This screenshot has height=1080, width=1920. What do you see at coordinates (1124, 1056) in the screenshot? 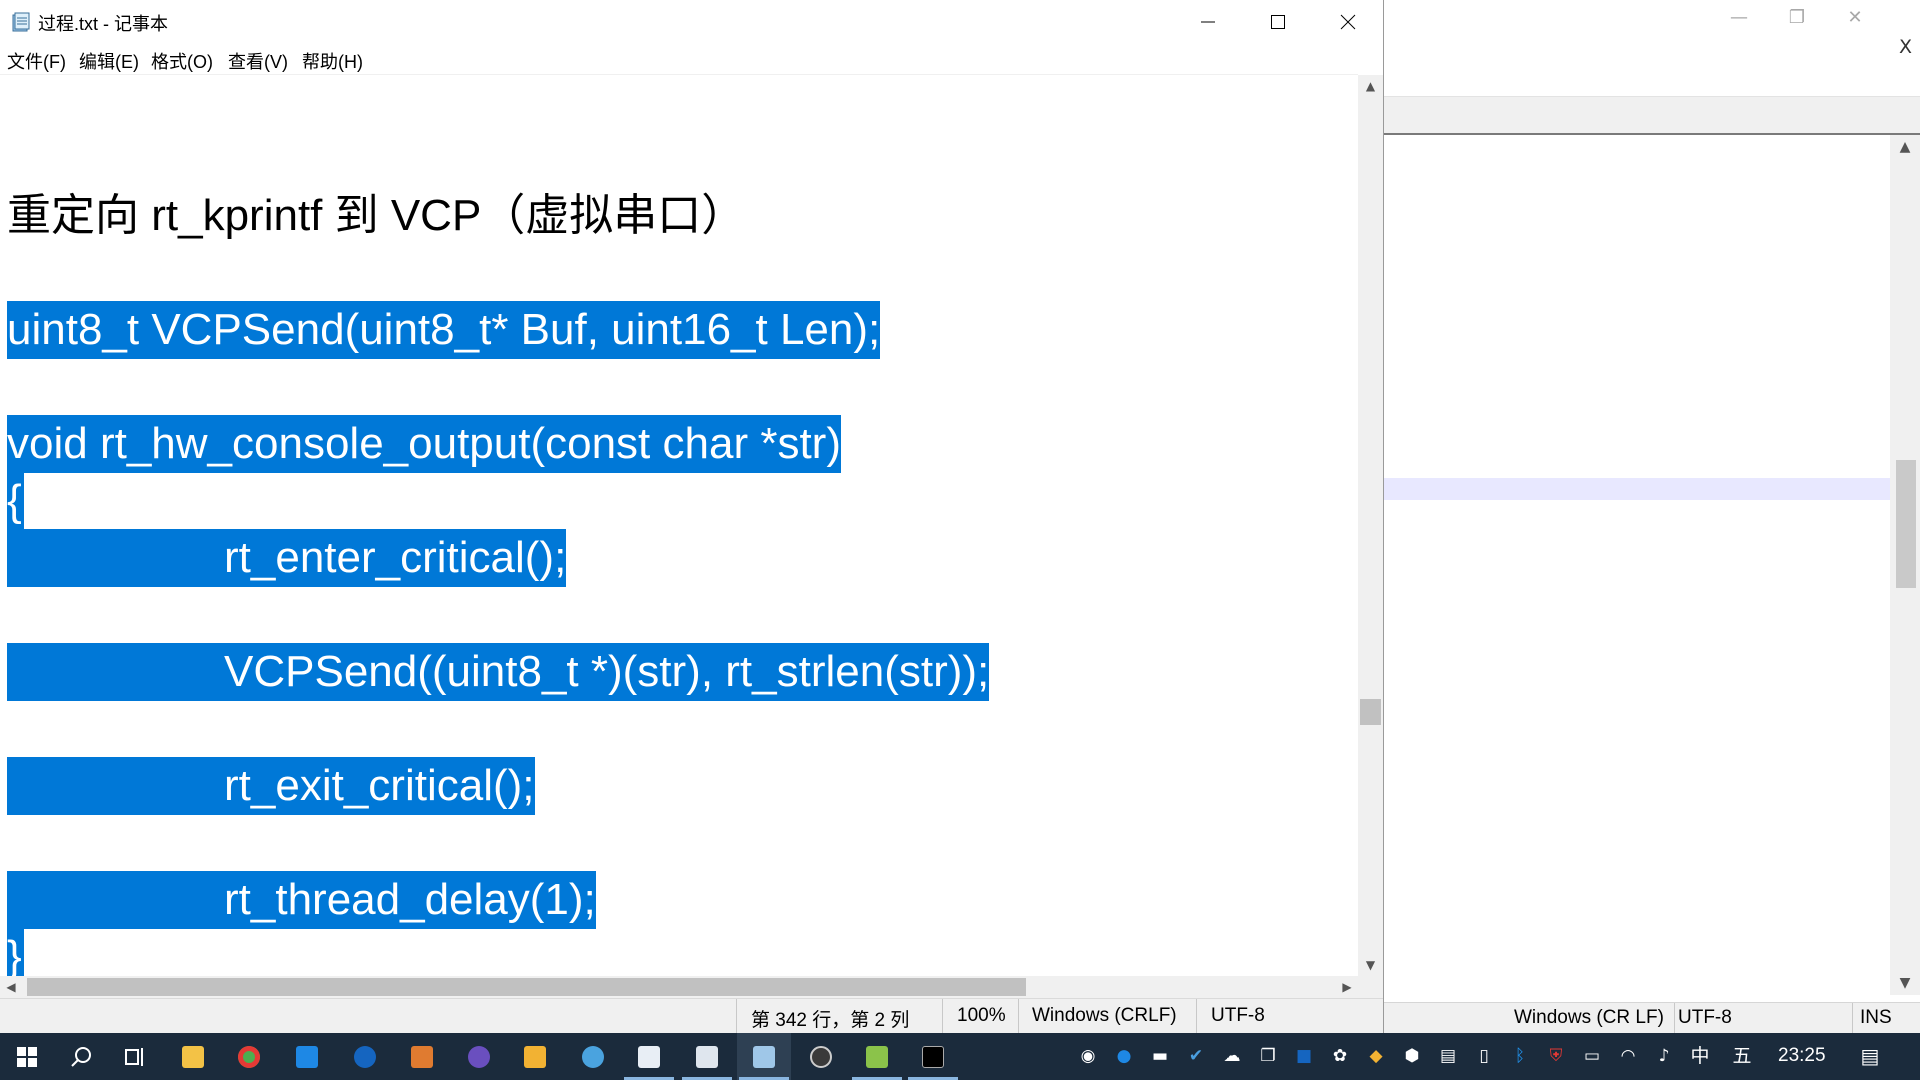
I see `skype-icon: ●` at bounding box center [1124, 1056].